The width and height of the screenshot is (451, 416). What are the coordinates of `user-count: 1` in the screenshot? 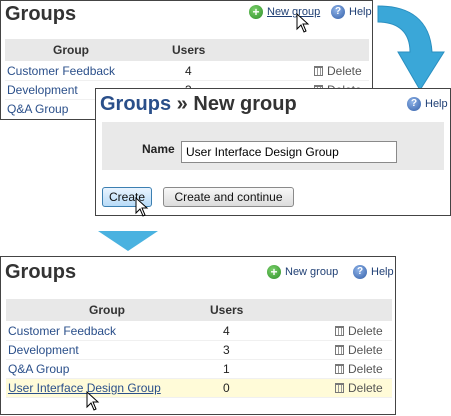 It's located at (226, 369).